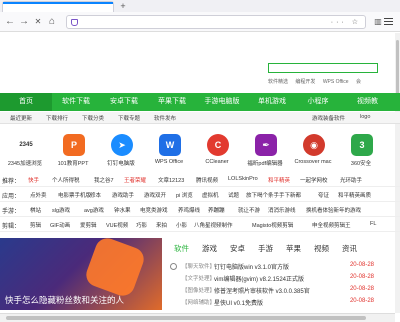  What do you see at coordinates (293, 248) in the screenshot?
I see `tab-apple: 苹果` at bounding box center [293, 248].